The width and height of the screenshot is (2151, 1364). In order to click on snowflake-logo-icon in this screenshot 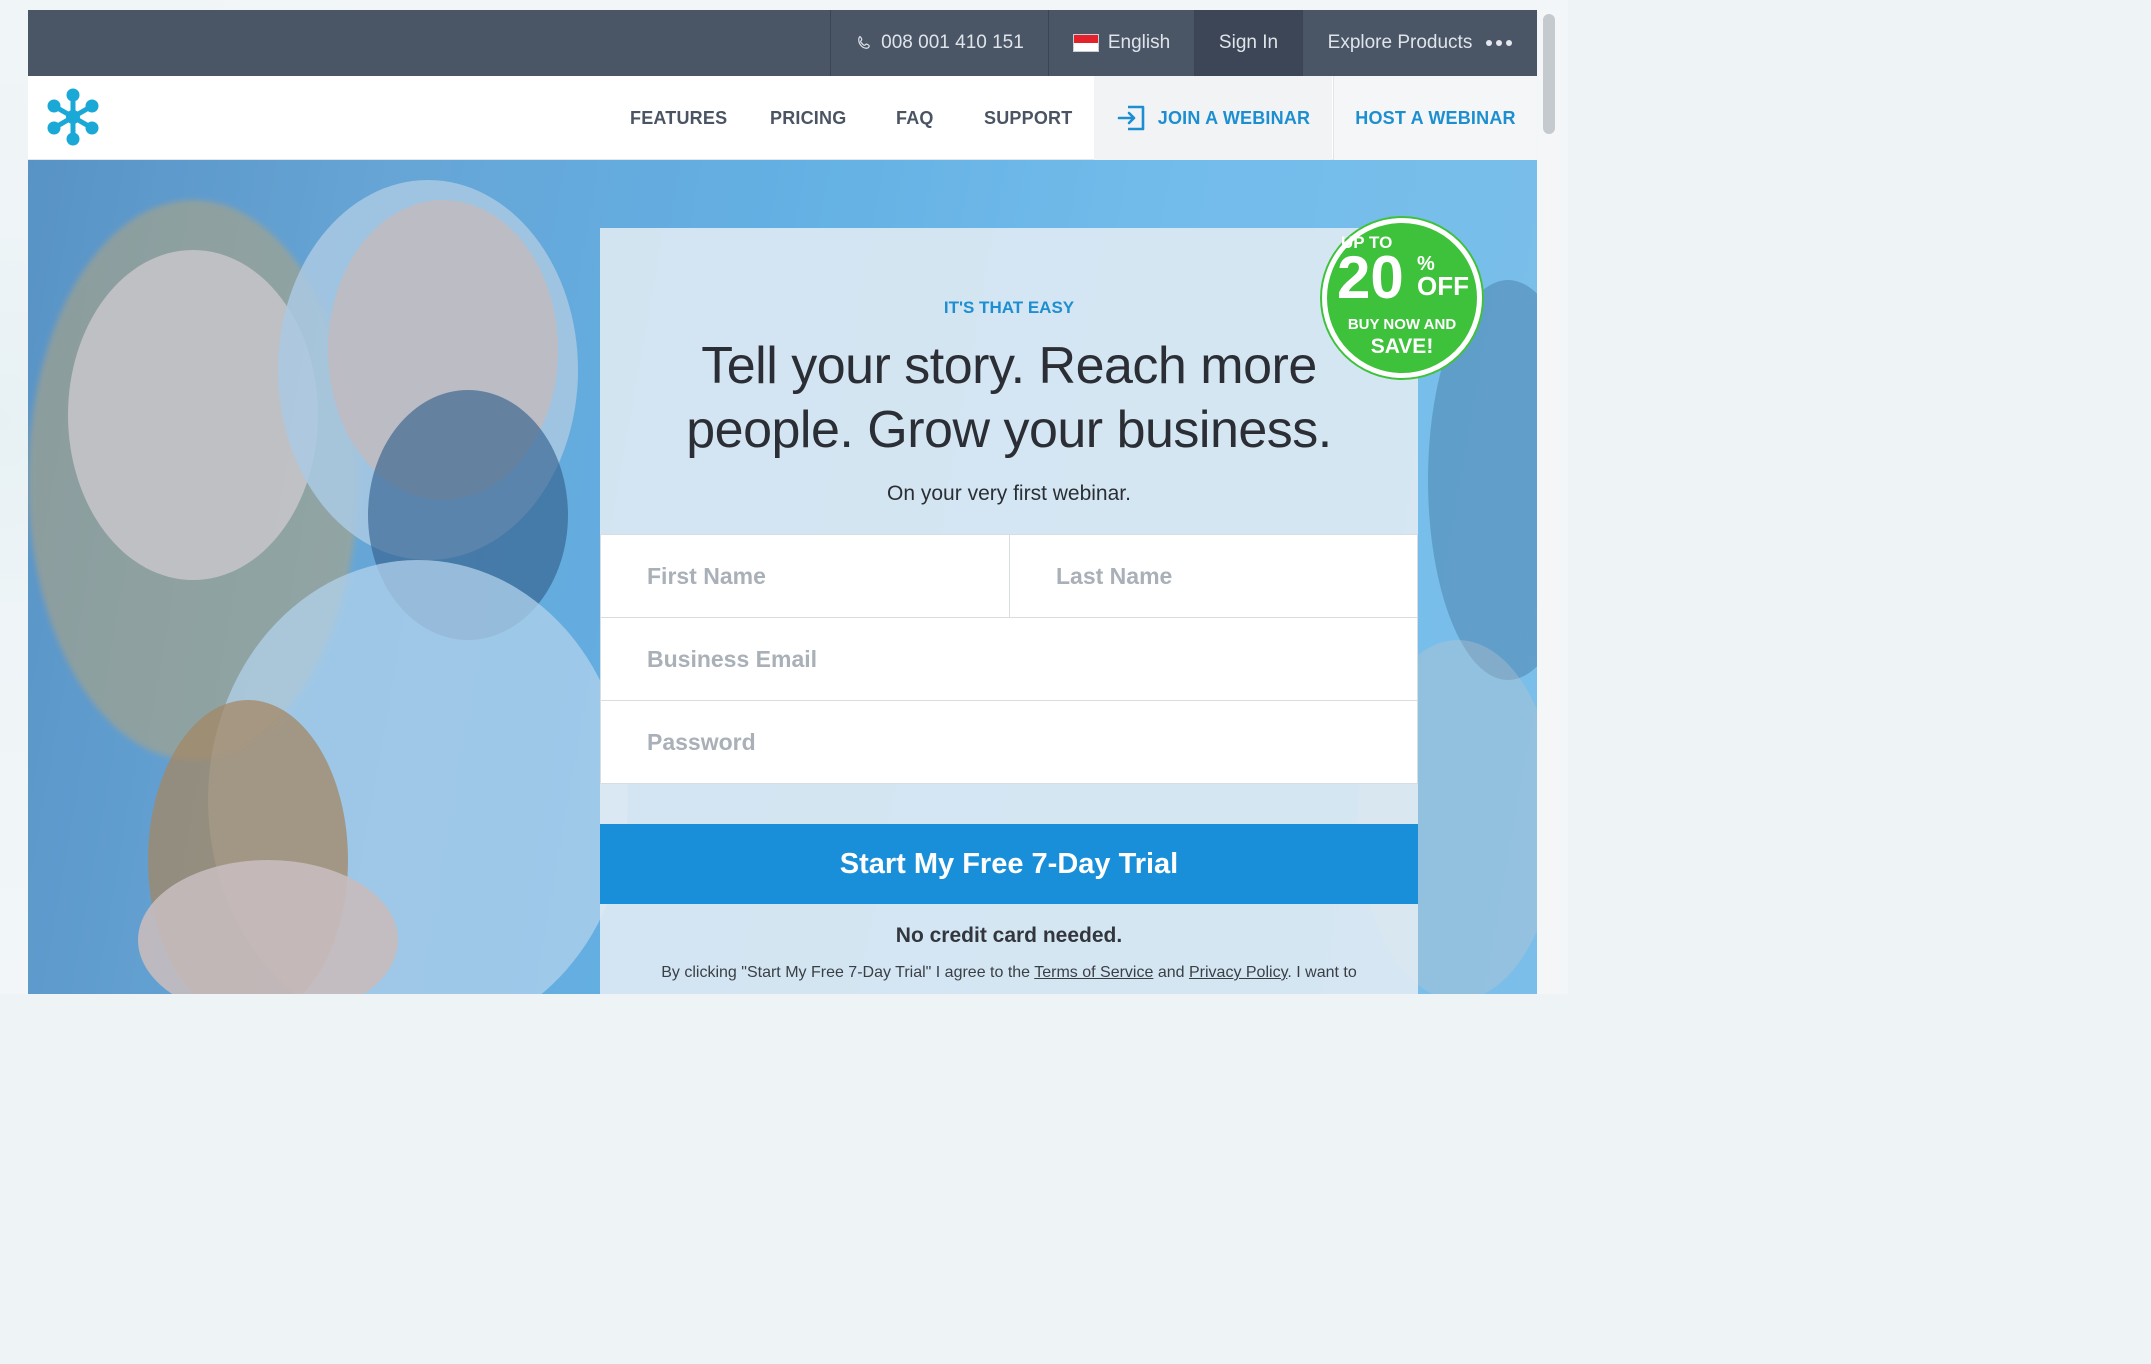, I will do `click(73, 117)`.